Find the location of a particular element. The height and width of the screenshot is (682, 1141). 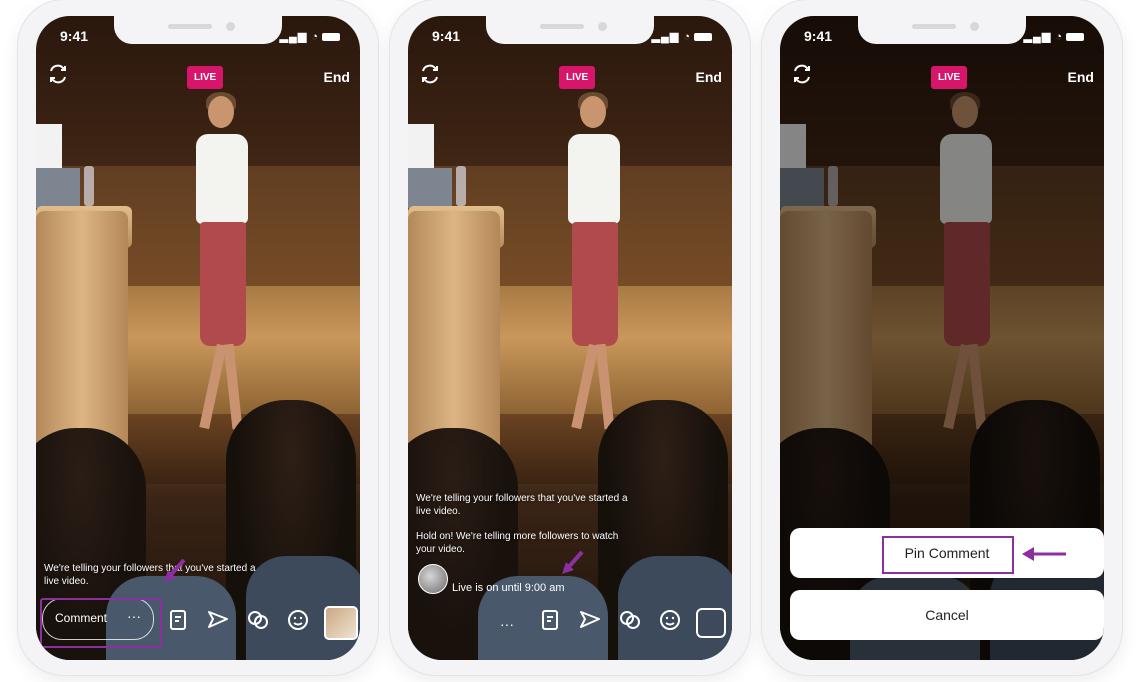

comment-highlight-box is located at coordinates (101, 623).